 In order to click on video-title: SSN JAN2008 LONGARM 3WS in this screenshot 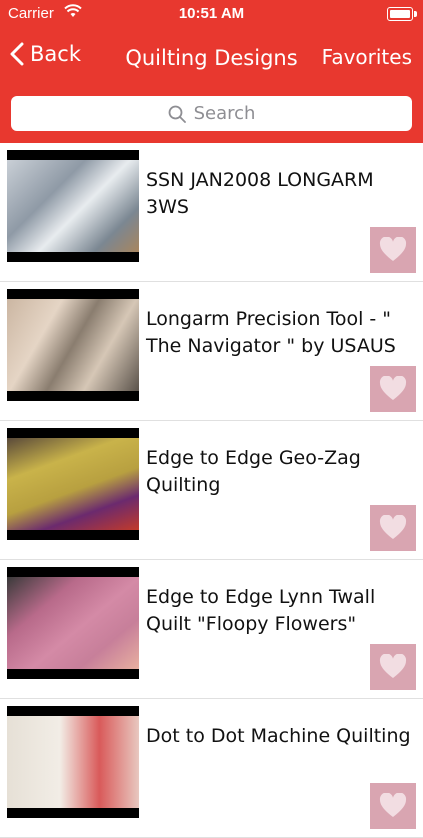, I will do `click(260, 193)`.